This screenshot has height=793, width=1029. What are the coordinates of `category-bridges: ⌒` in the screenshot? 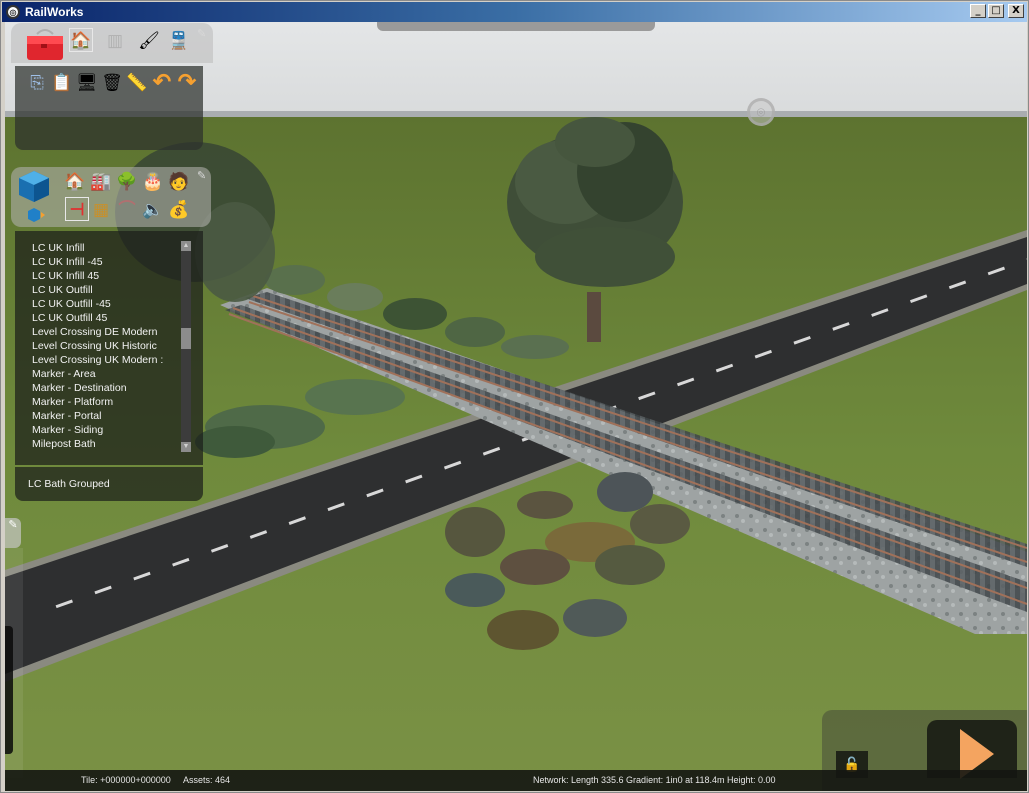 It's located at (127, 209).